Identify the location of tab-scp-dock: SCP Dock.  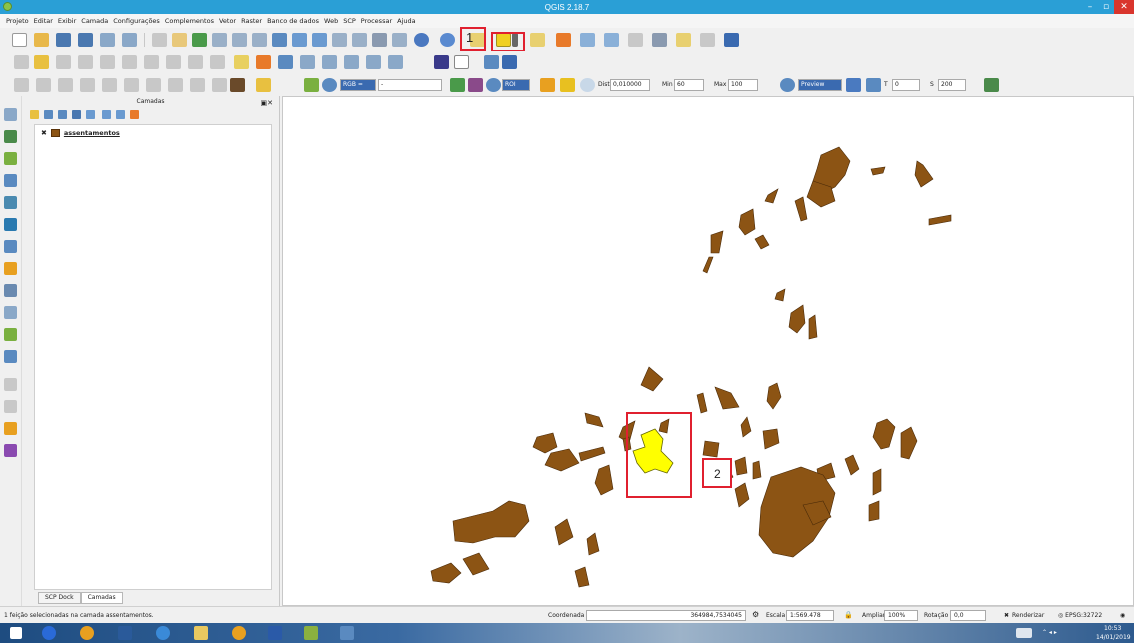
(59, 598).